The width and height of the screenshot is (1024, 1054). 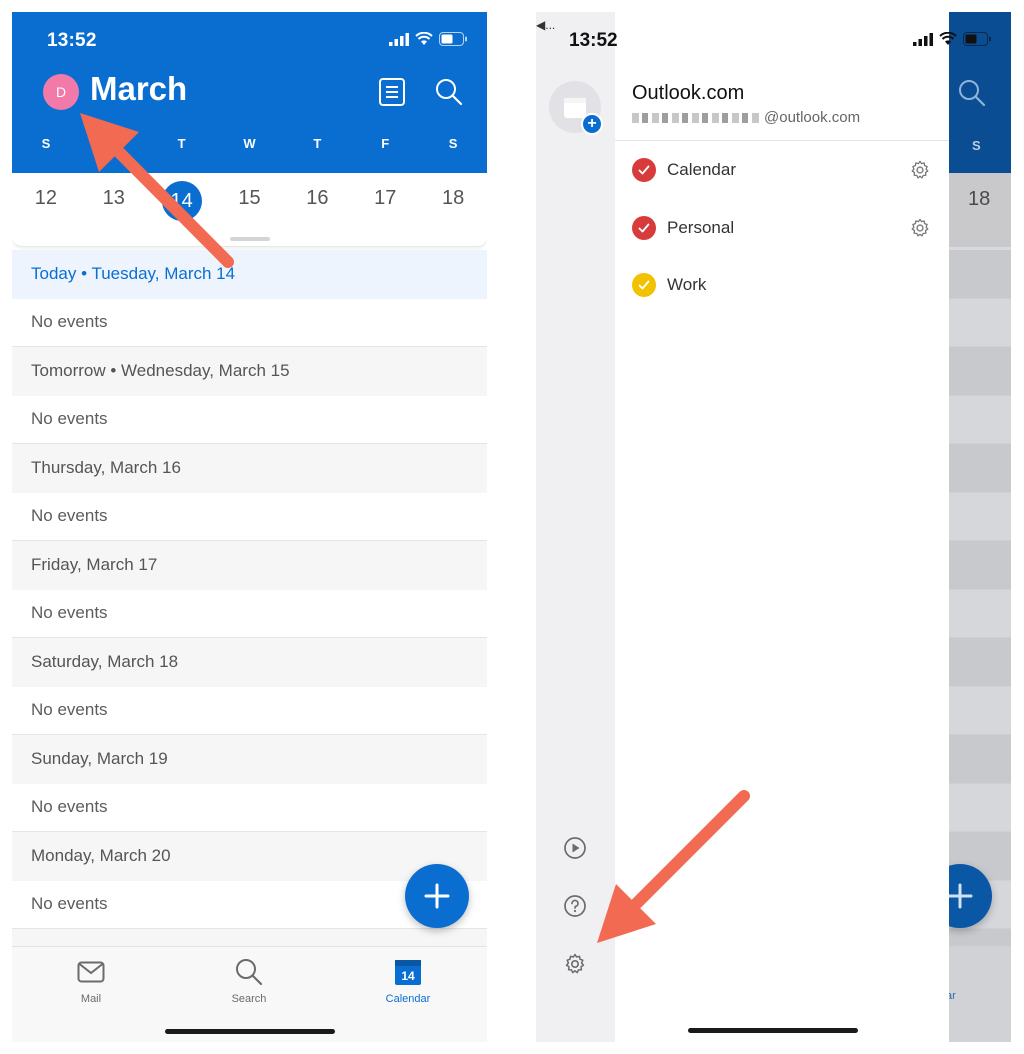 I want to click on account-email: @outlook.com, so click(x=746, y=117).